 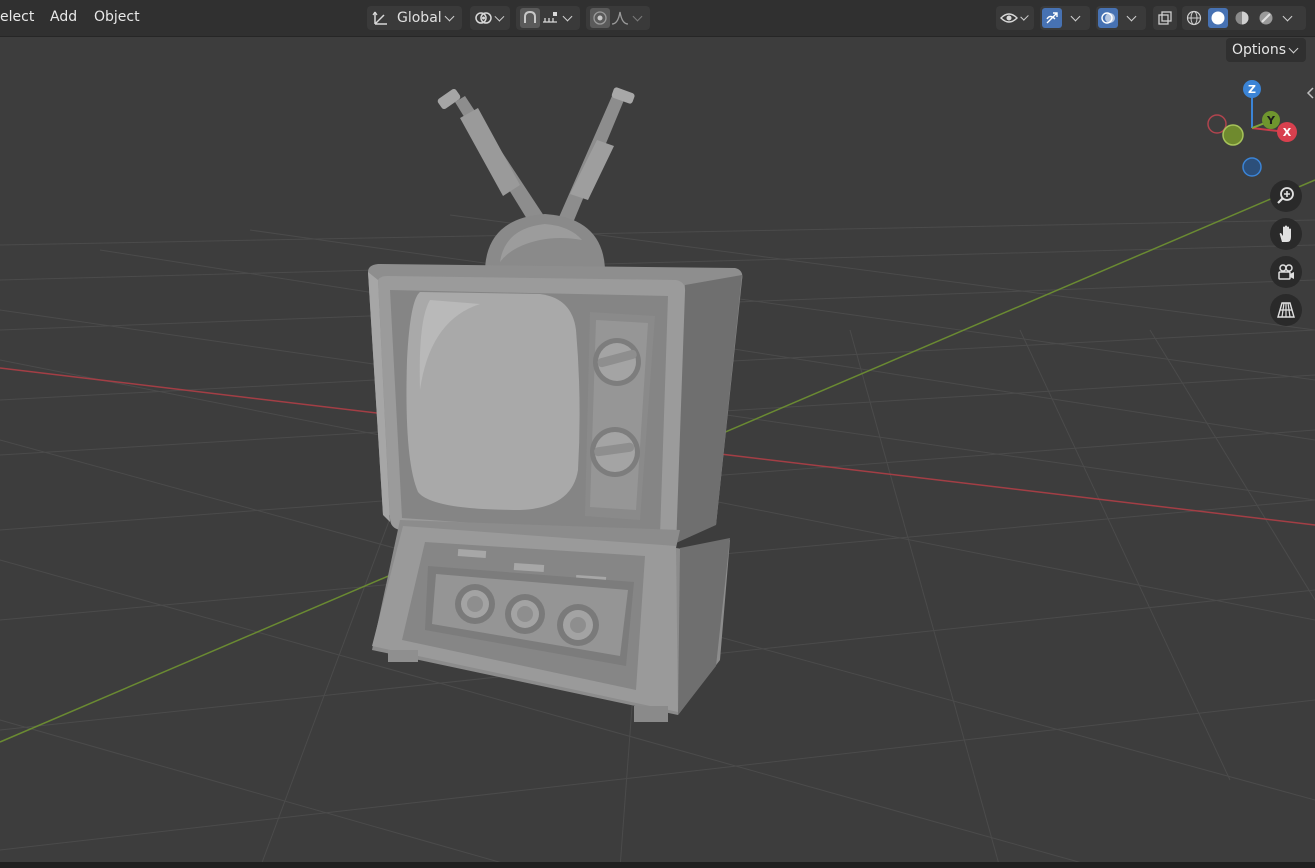 What do you see at coordinates (1009, 18) in the screenshot?
I see `visibility-icon` at bounding box center [1009, 18].